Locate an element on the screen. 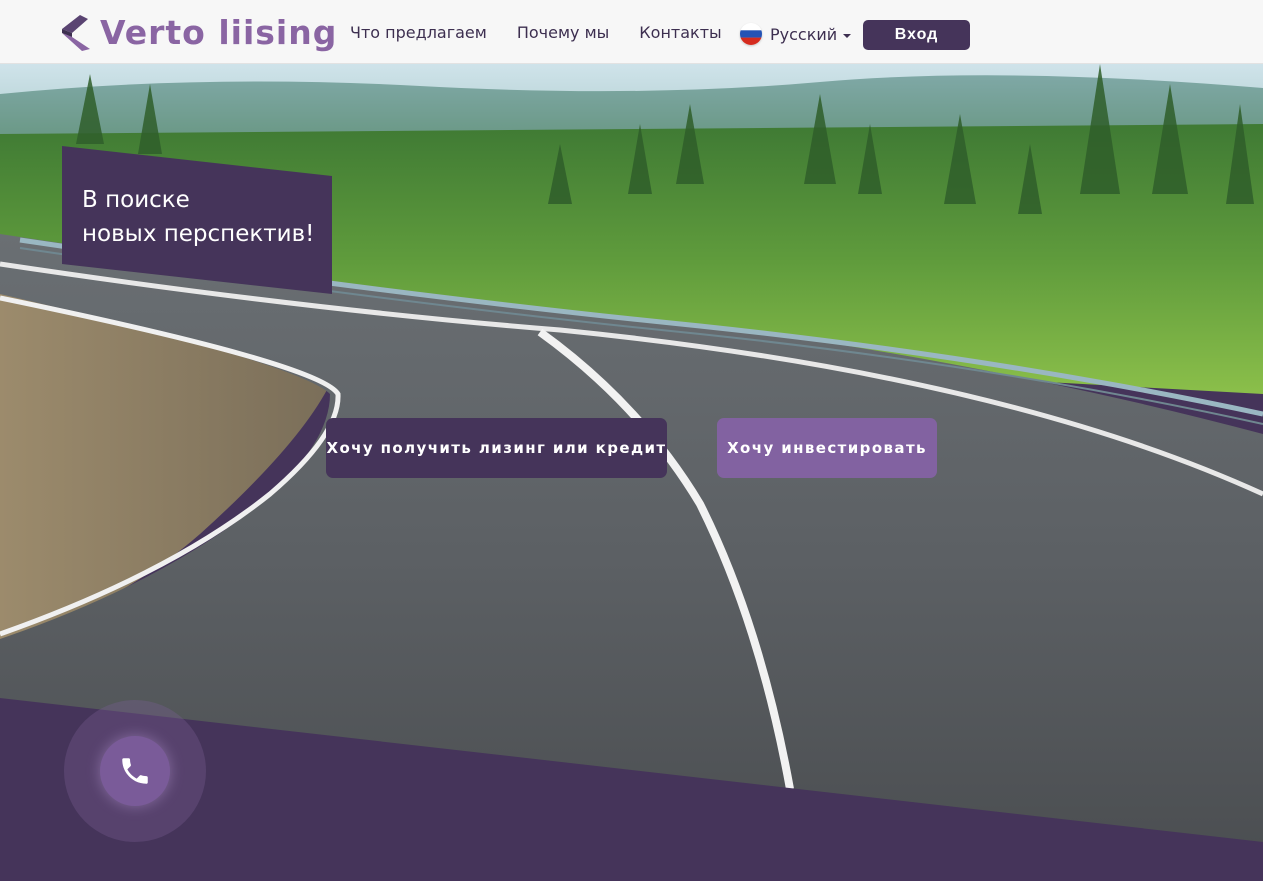  call-button is located at coordinates (135, 771).